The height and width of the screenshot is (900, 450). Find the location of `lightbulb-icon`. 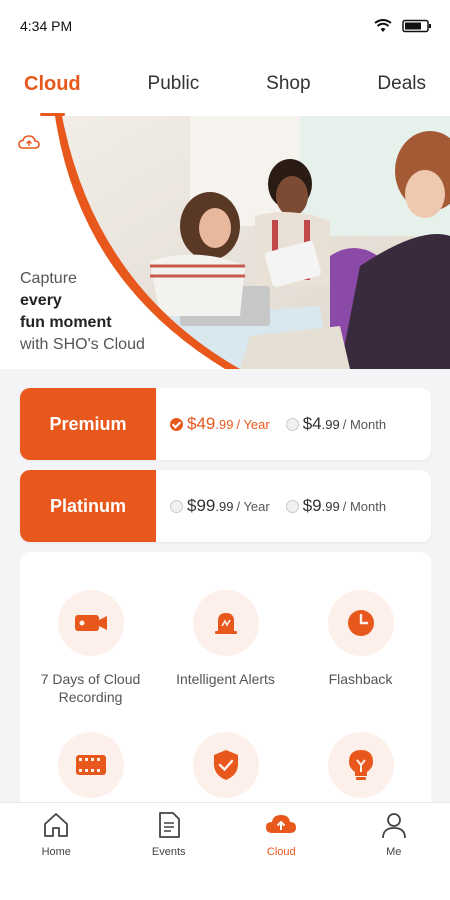

lightbulb-icon is located at coordinates (360, 765).